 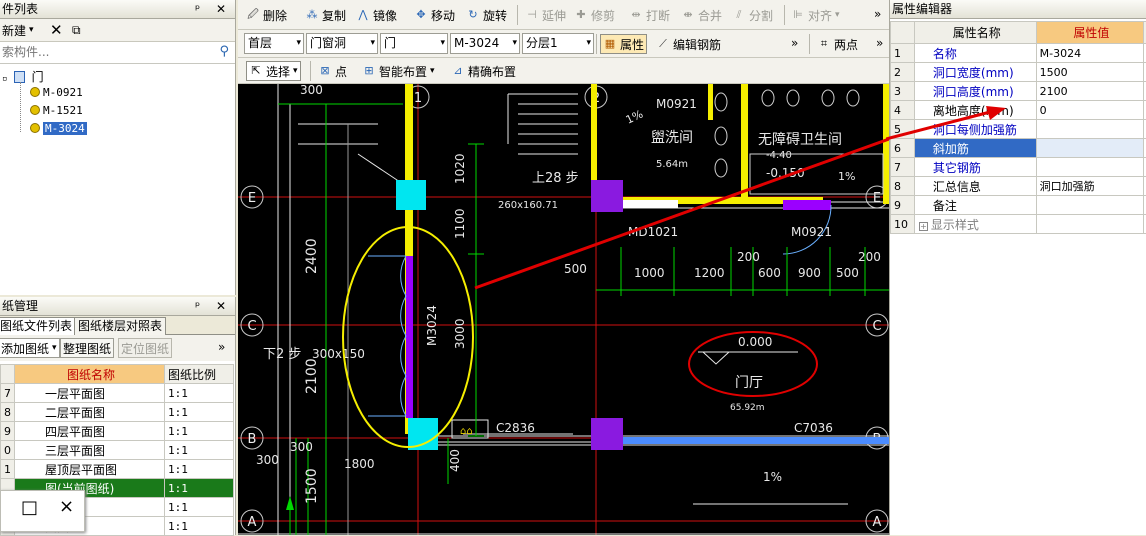 I want to click on tree-item-m0921: M-0921, so click(x=56, y=92).